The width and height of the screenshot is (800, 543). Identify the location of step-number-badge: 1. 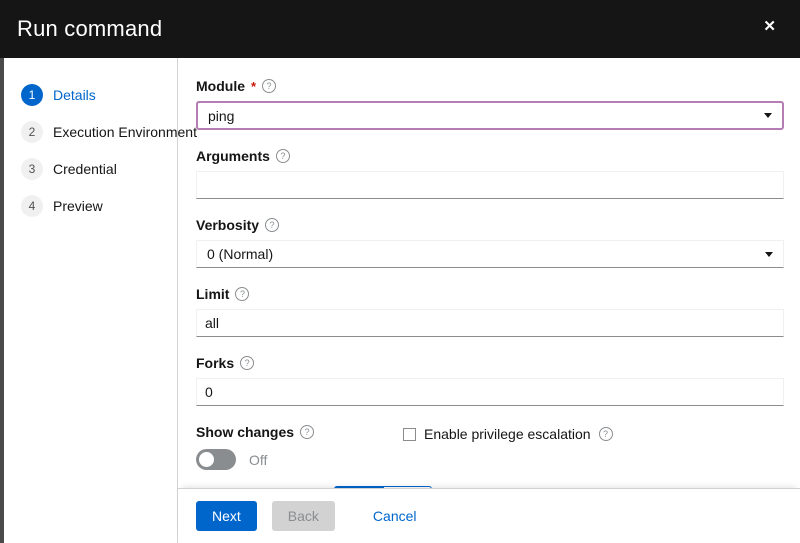
(32, 95).